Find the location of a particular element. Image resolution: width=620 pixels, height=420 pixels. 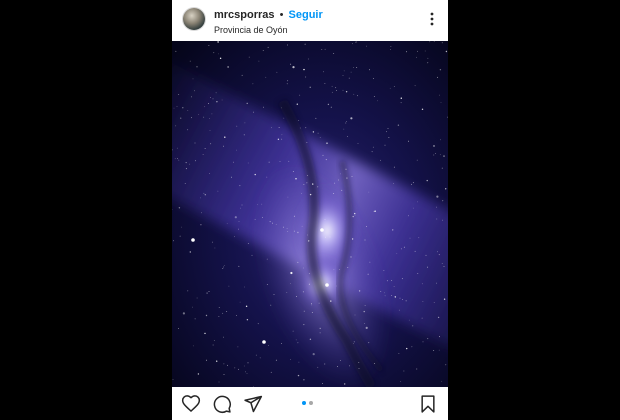

more-vertical-icon is located at coordinates (432, 19).